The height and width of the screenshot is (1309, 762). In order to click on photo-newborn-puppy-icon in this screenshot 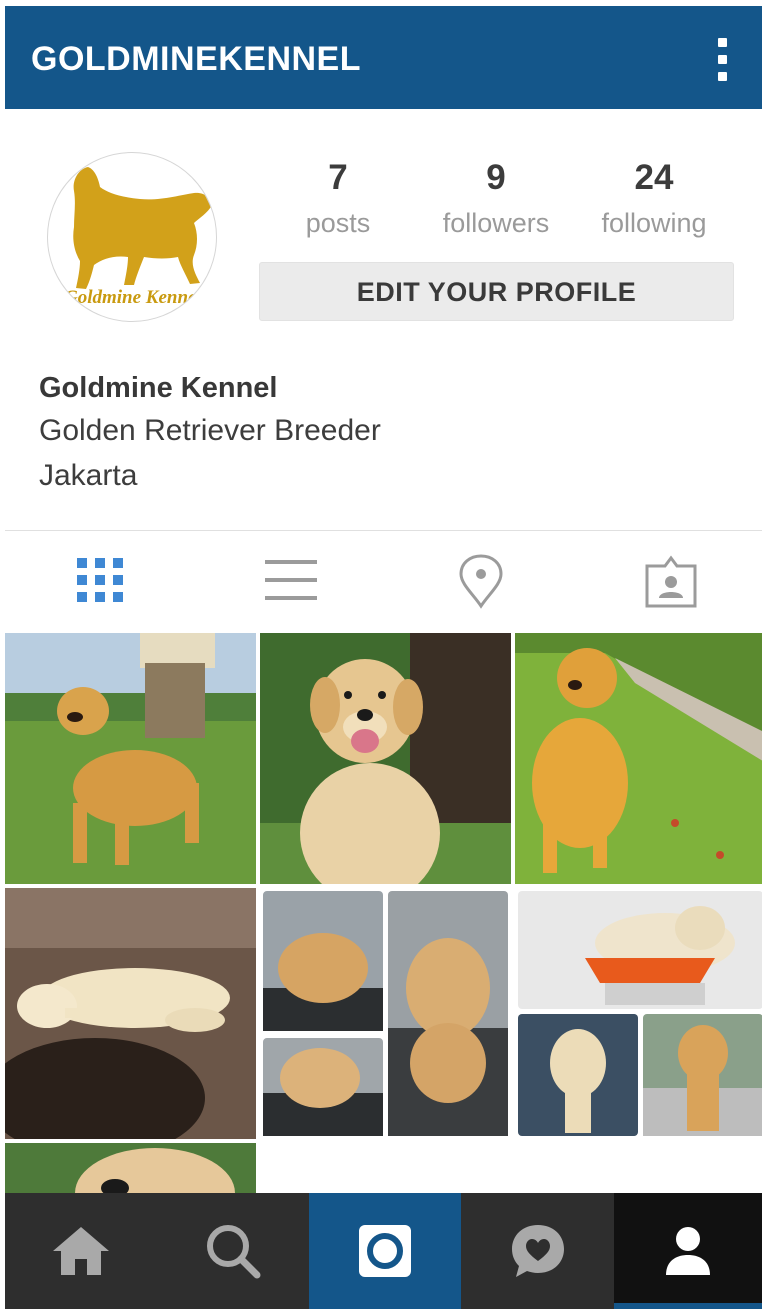, I will do `click(130, 1013)`.